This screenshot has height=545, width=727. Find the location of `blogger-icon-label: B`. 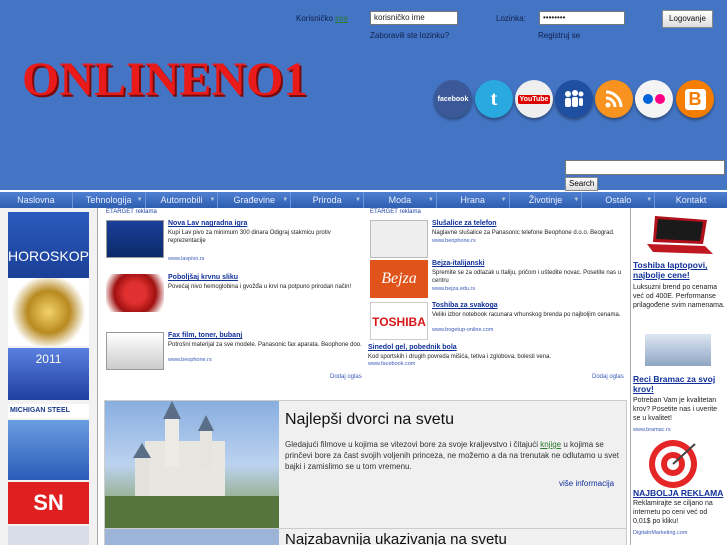

blogger-icon-label: B is located at coordinates (695, 99).